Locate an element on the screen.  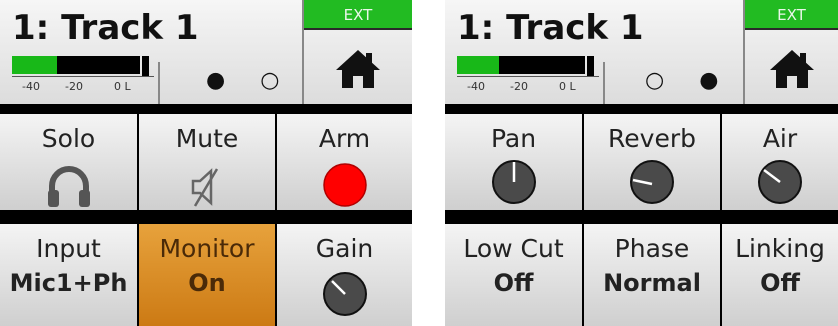
arm-label: Arm is located at coordinates (344, 138).